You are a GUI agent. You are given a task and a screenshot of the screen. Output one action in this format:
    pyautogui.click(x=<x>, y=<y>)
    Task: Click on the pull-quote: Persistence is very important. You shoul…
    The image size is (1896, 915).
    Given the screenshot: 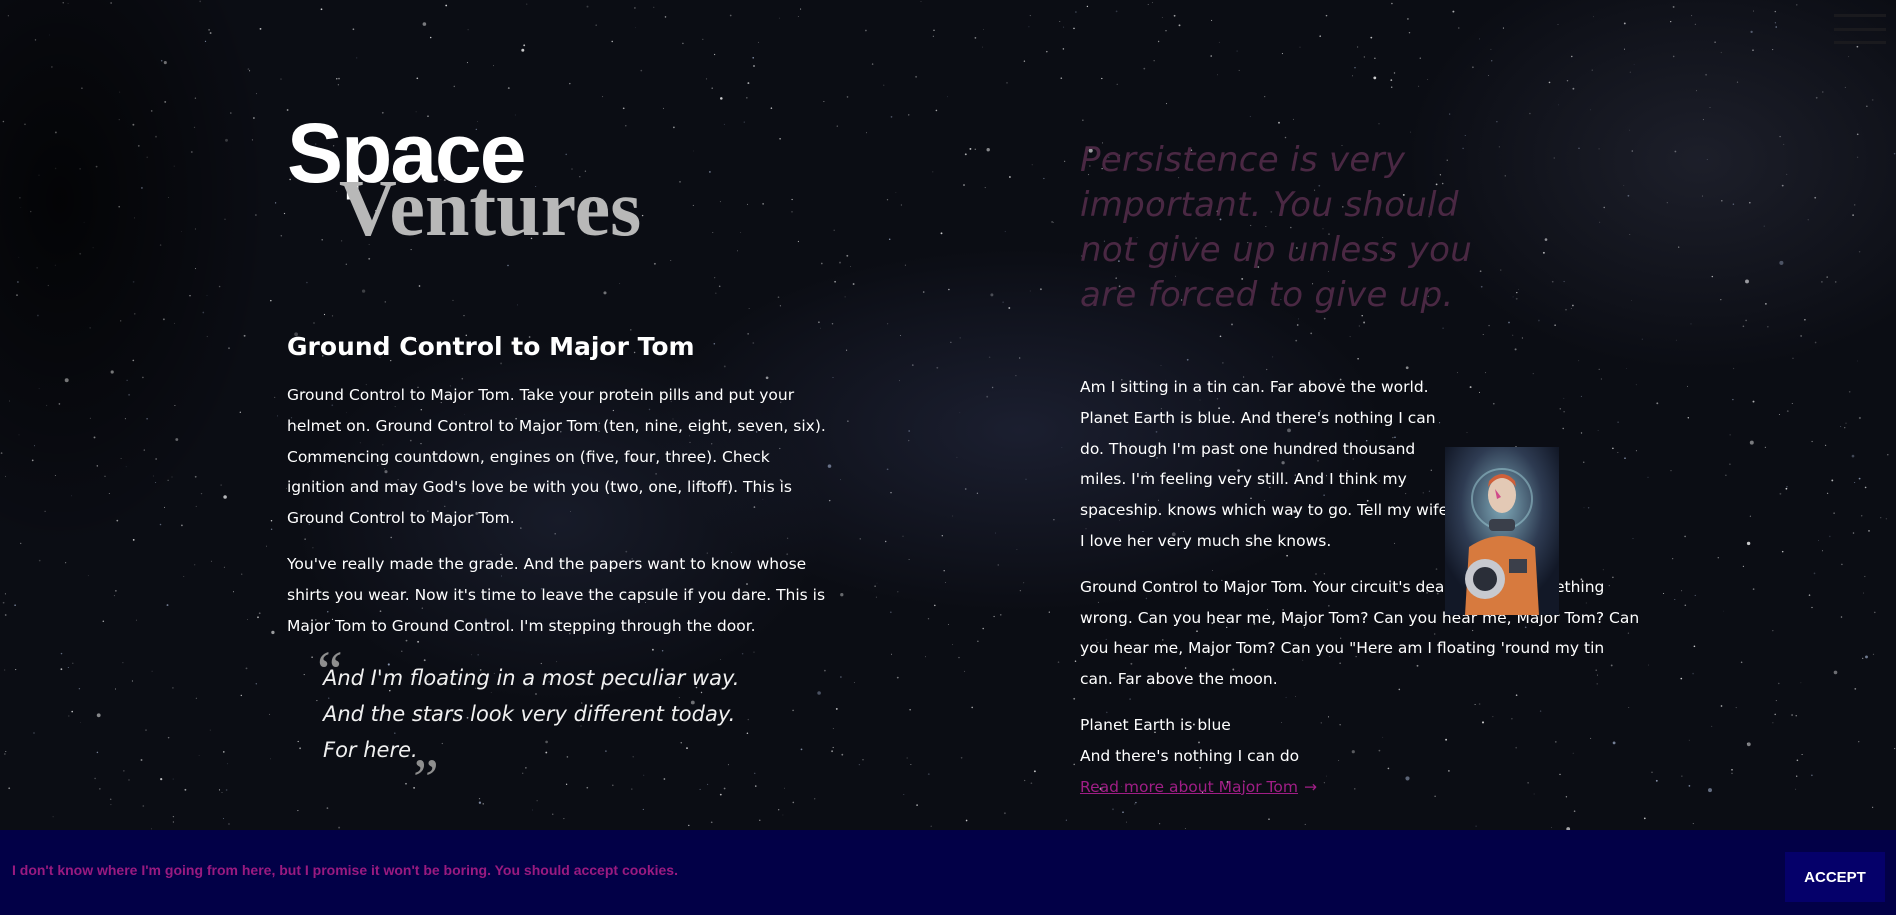 What is the action you would take?
    pyautogui.click(x=1276, y=227)
    